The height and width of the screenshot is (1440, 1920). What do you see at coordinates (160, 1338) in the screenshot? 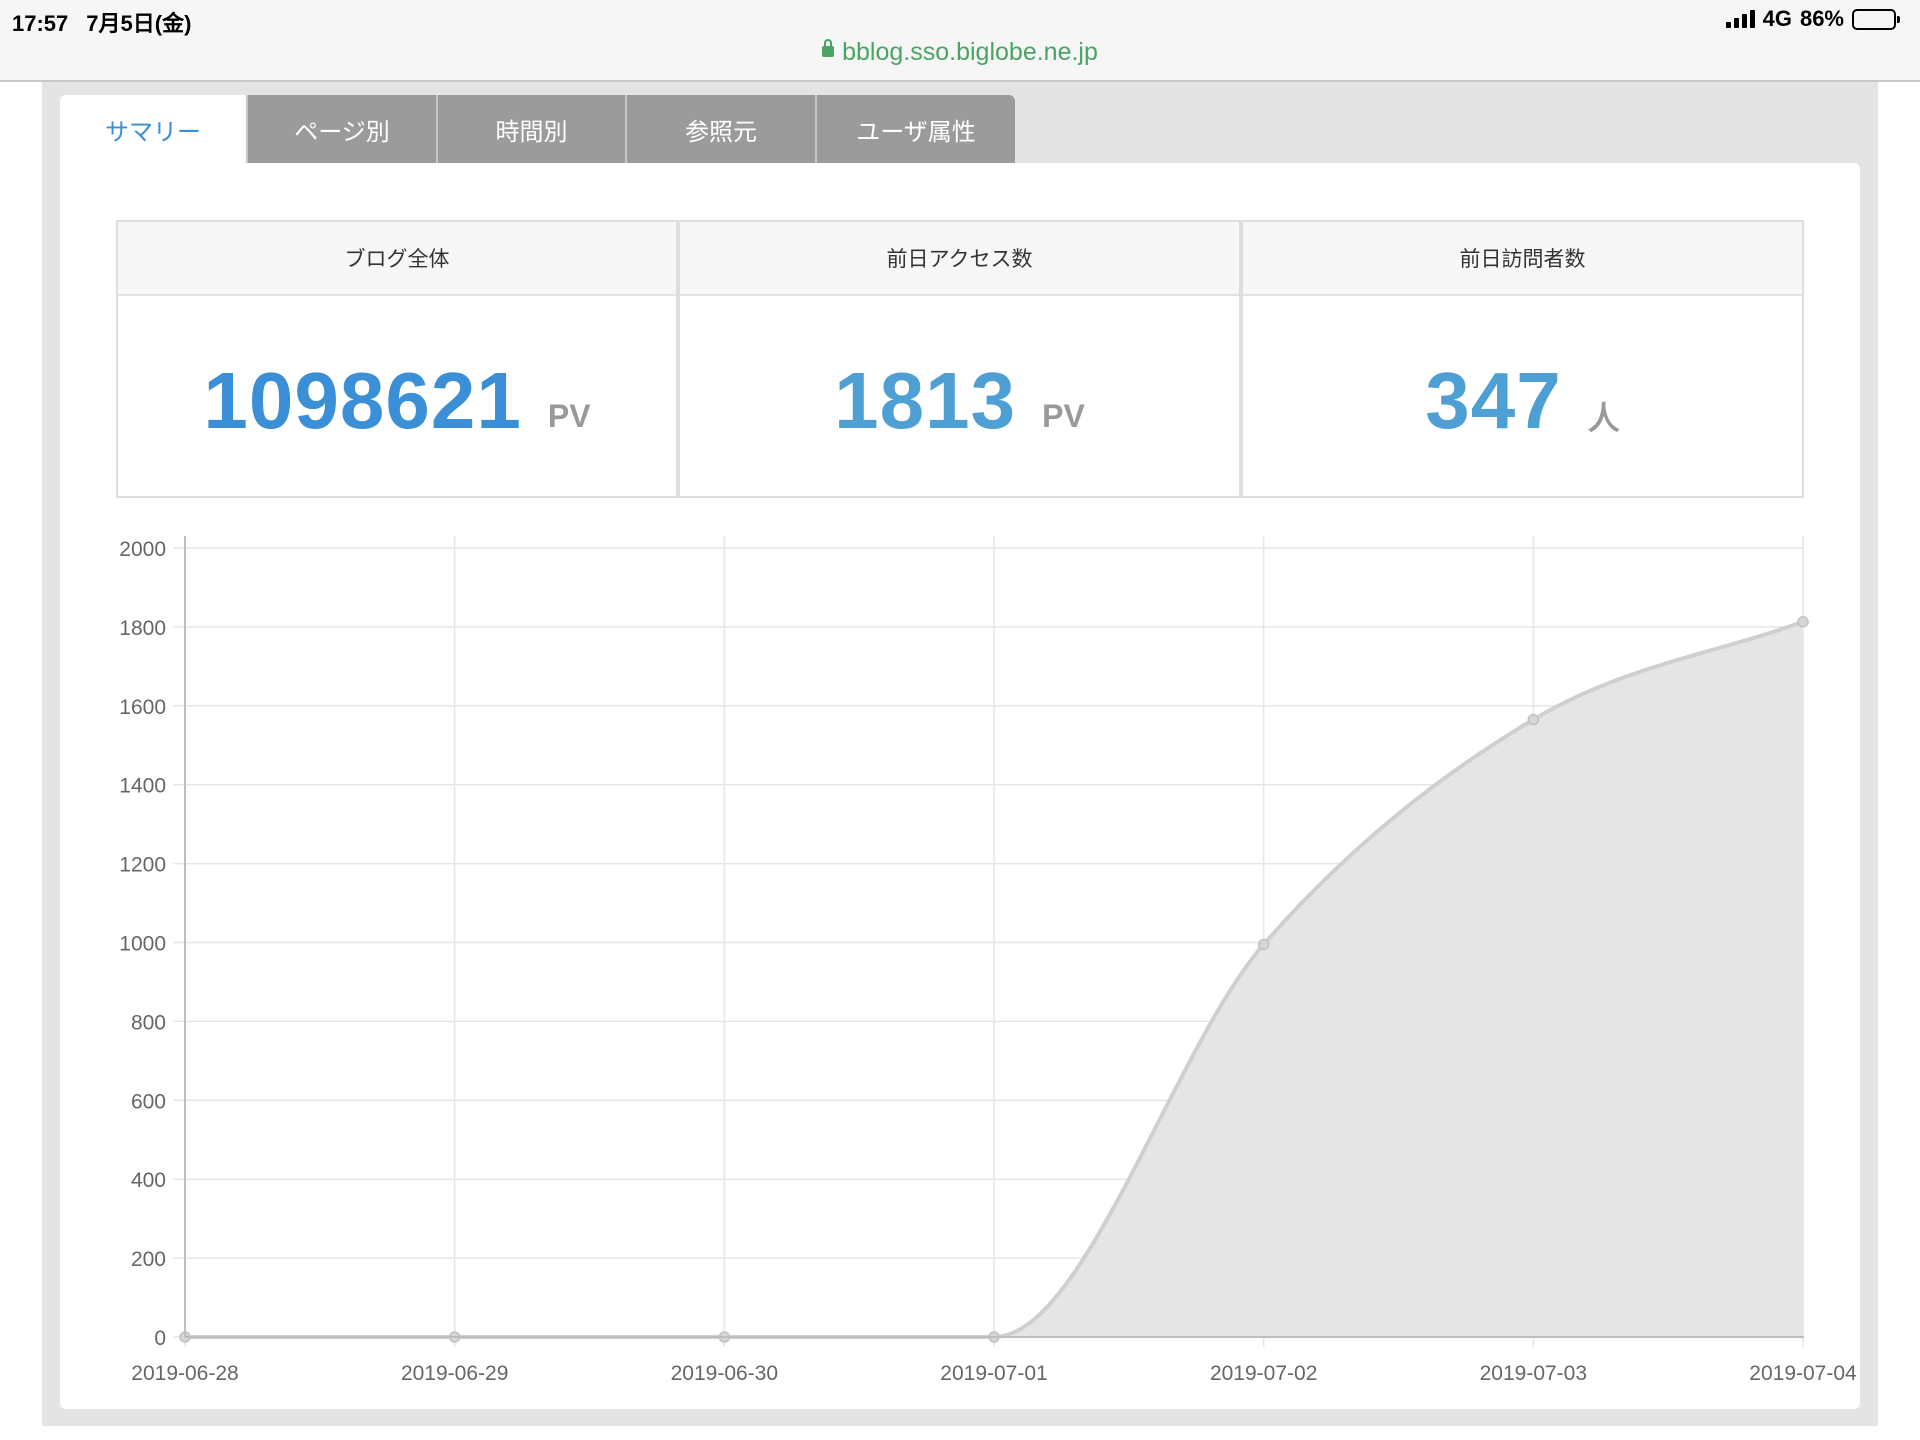
I see `y-tick-label: 0` at bounding box center [160, 1338].